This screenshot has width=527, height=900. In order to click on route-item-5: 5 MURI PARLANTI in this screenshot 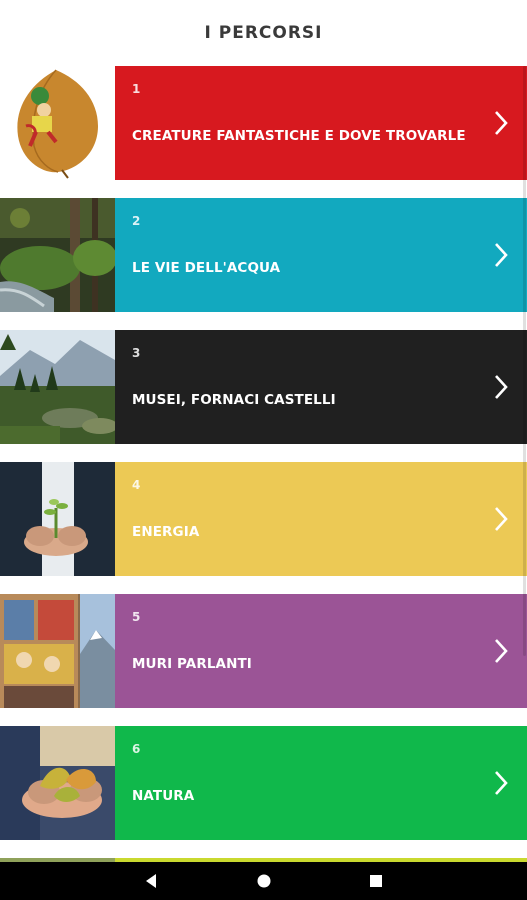, I will do `click(263, 651)`.